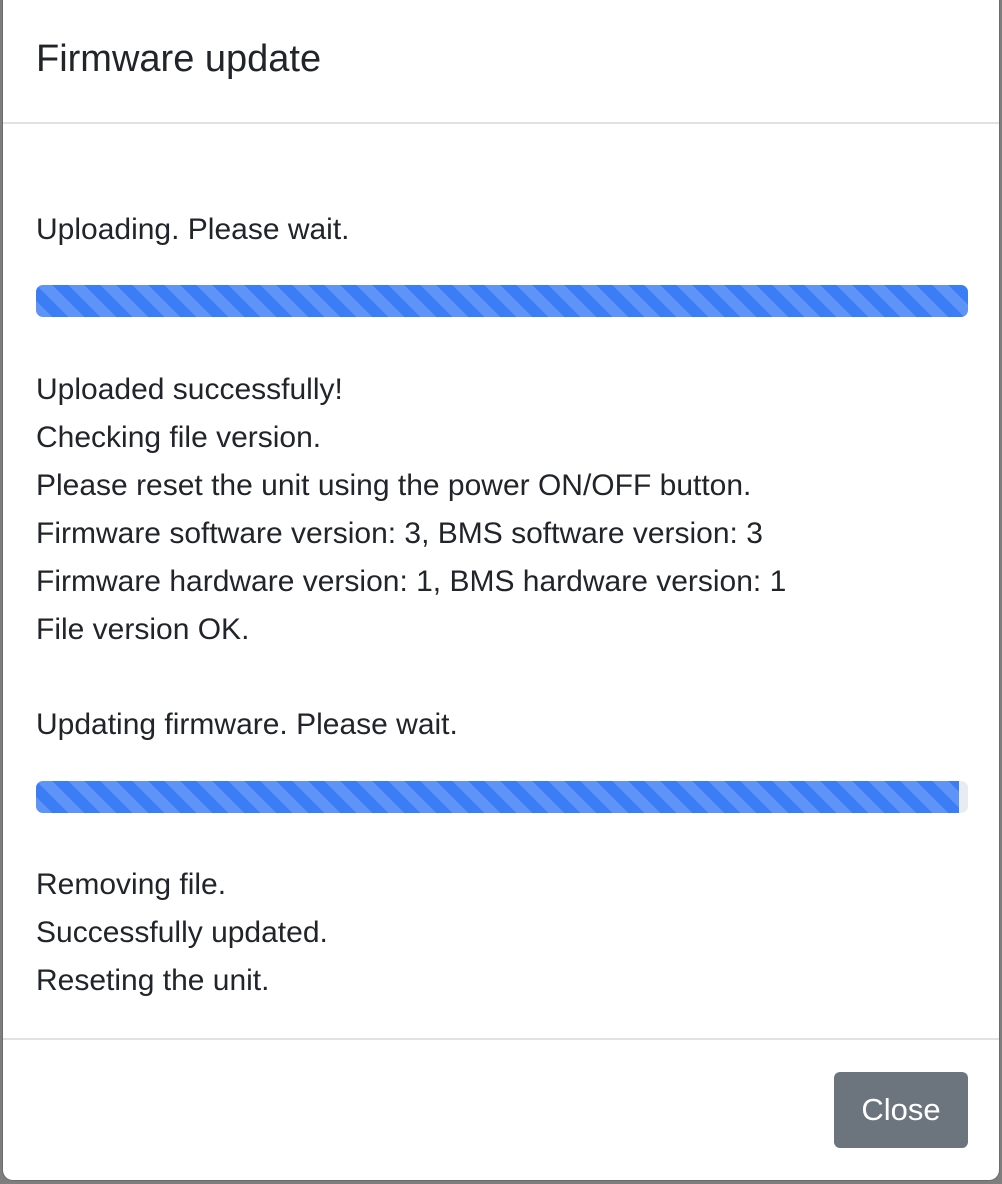 This screenshot has height=1184, width=1002. Describe the element at coordinates (501, 62) in the screenshot. I see `modal-header: Firmware update` at that location.